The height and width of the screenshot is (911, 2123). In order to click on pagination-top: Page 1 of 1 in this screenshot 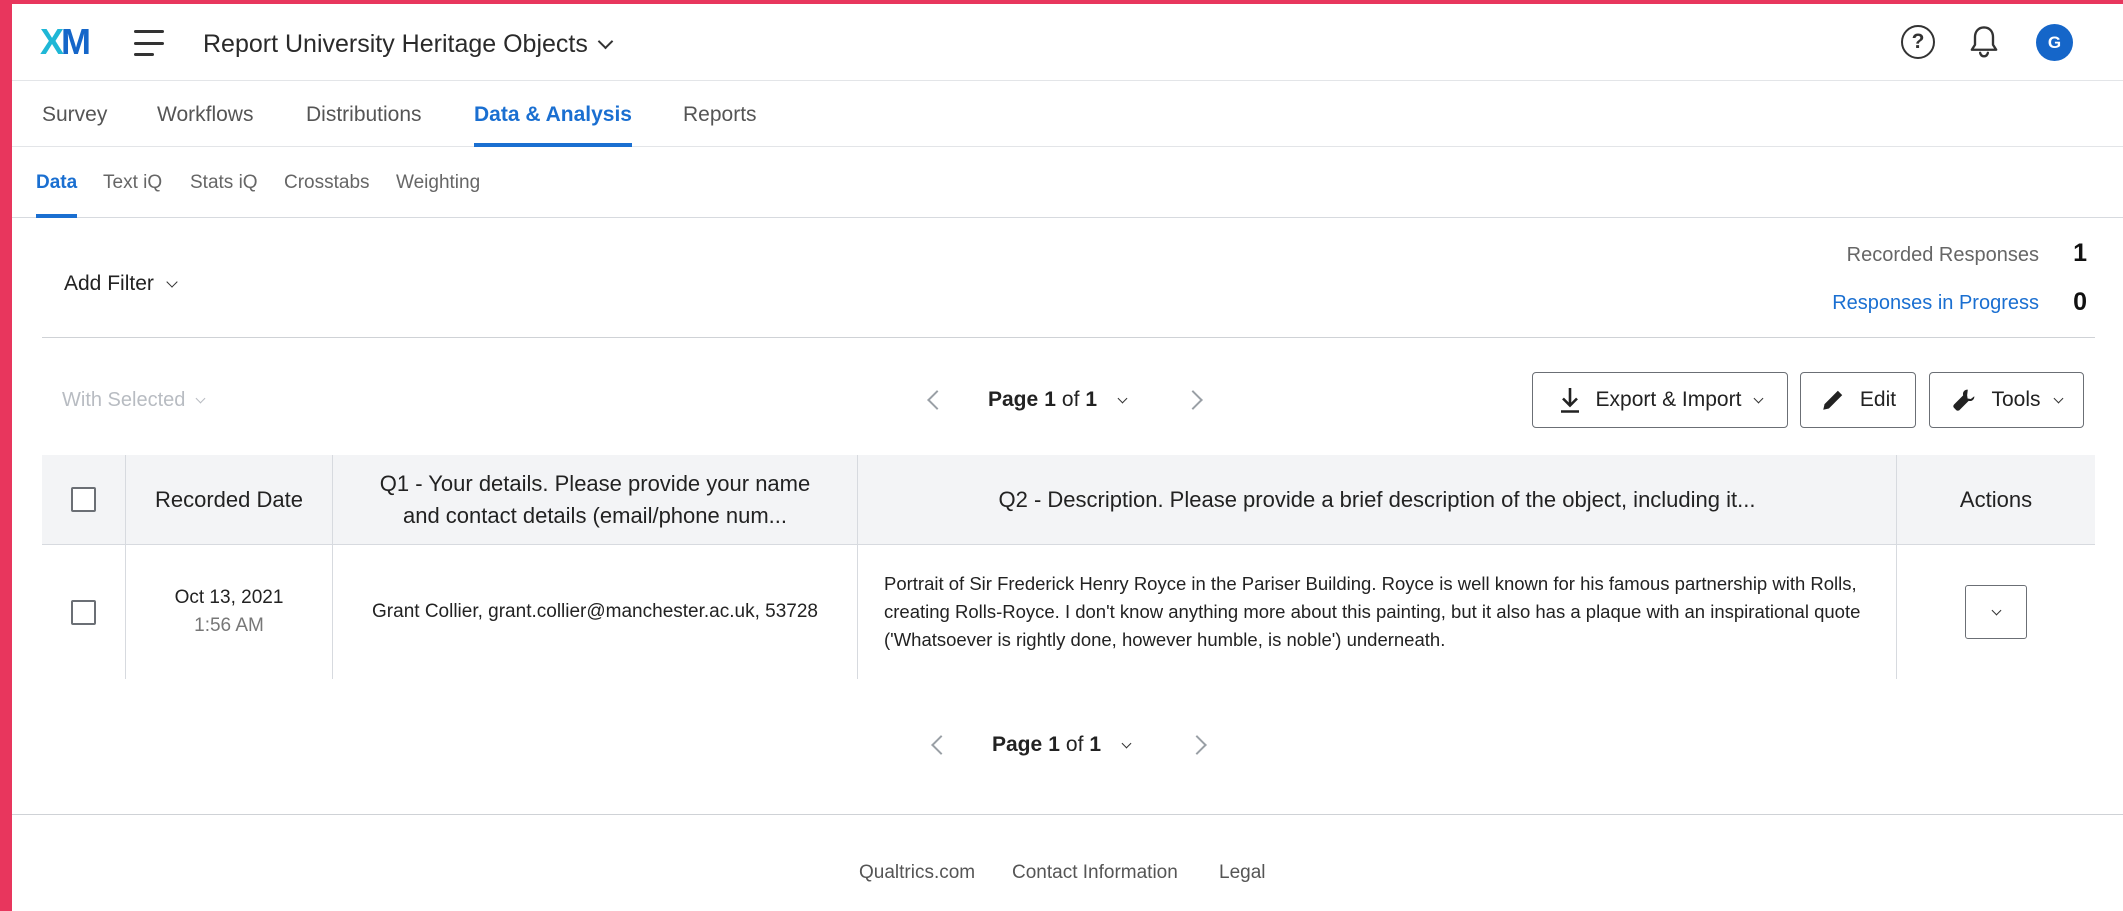, I will do `click(1065, 400)`.